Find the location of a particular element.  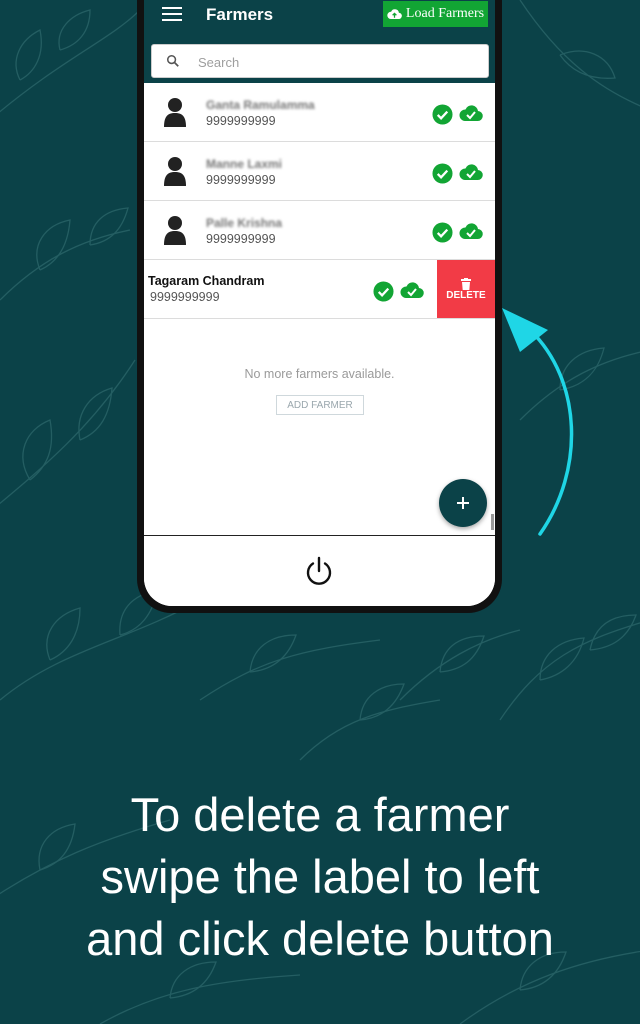

load-farmers-button: Load Farmers is located at coordinates (435, 14).